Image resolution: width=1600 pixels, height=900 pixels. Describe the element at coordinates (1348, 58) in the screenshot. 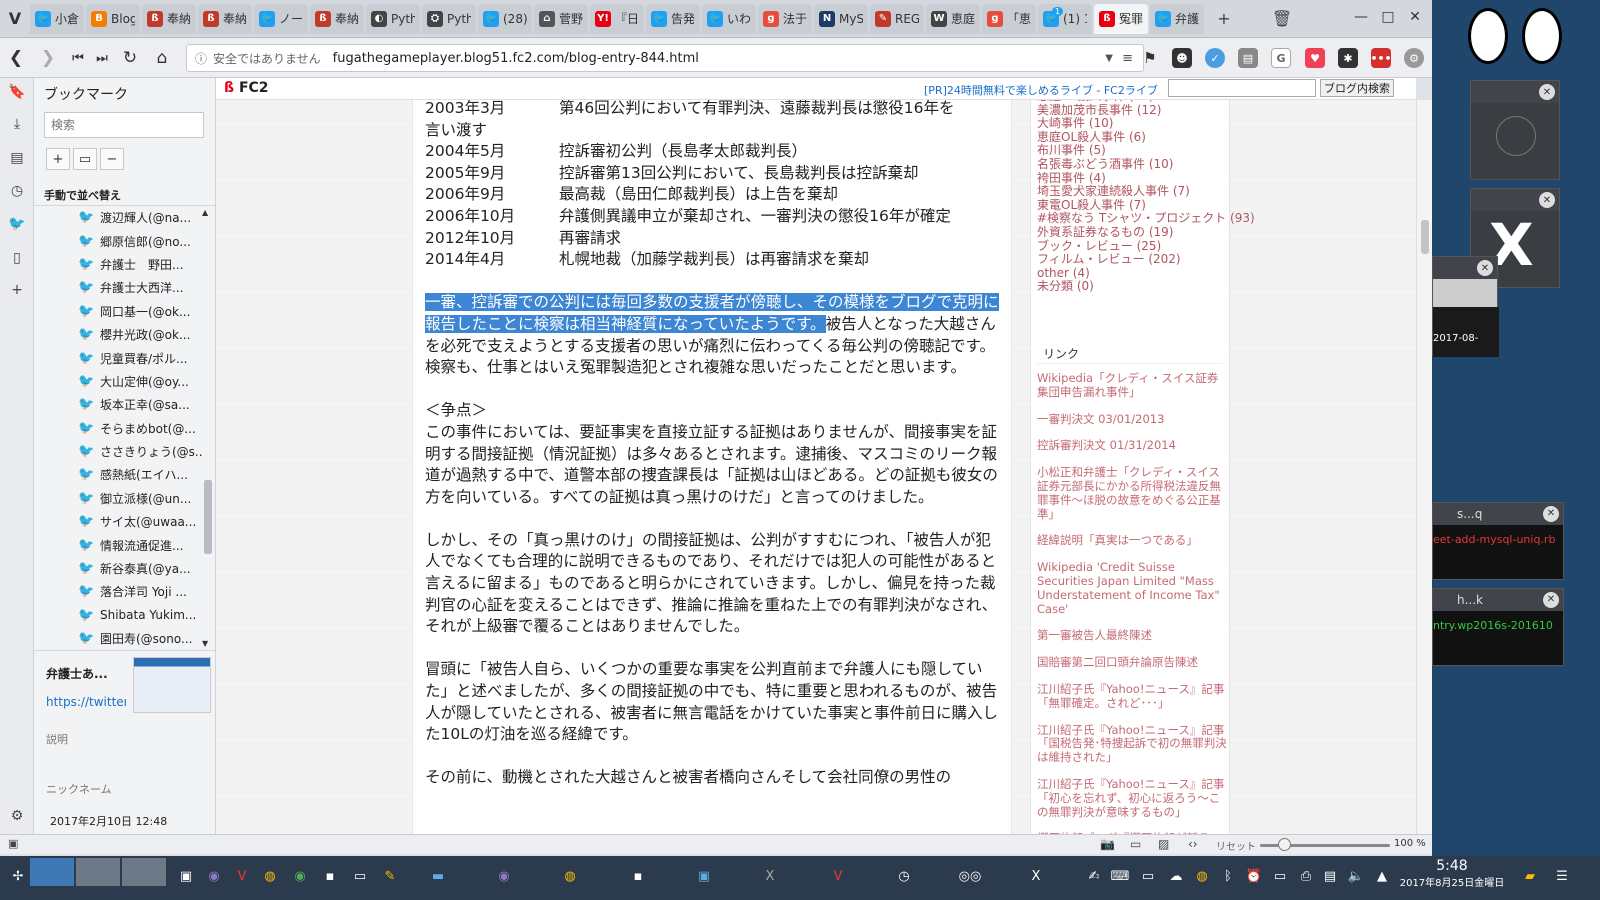

I see `extension-puzzle-icon: ✱` at that location.